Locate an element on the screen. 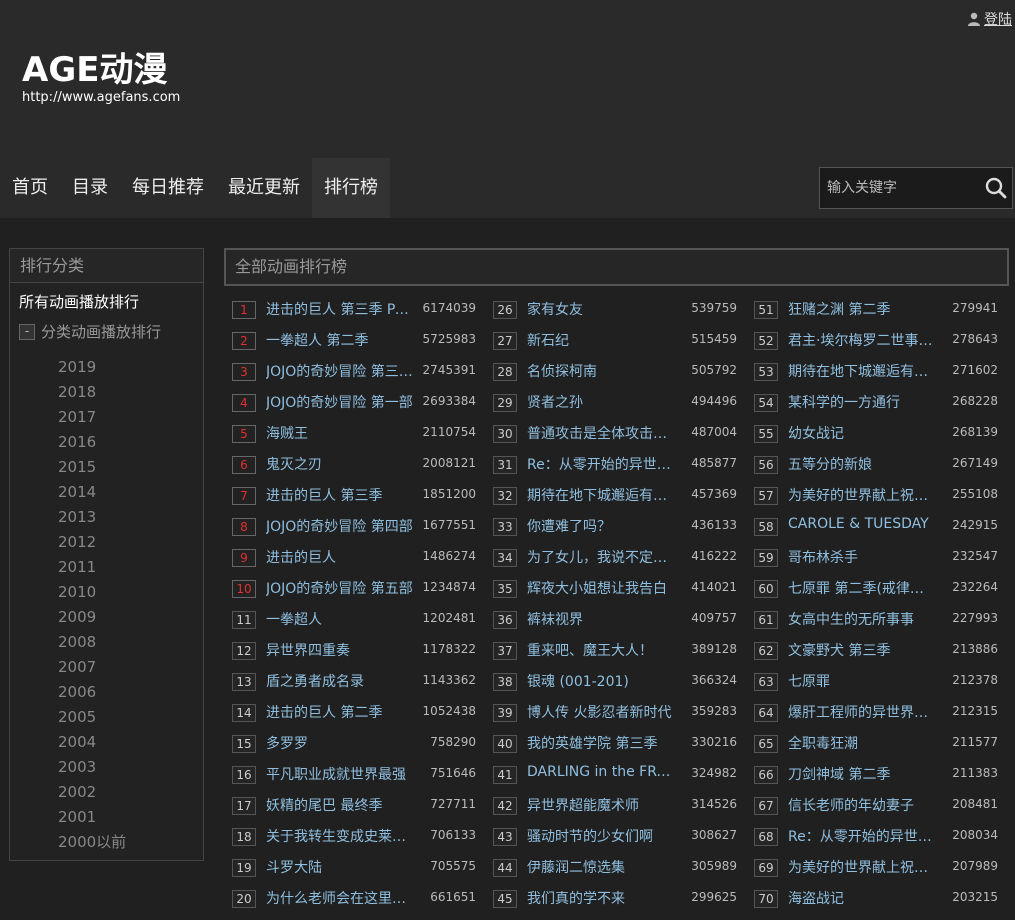 This screenshot has width=1015, height=920. ranking-row: 18 关于我转生变成史莱姆这档事 706133 is located at coordinates (351, 836).